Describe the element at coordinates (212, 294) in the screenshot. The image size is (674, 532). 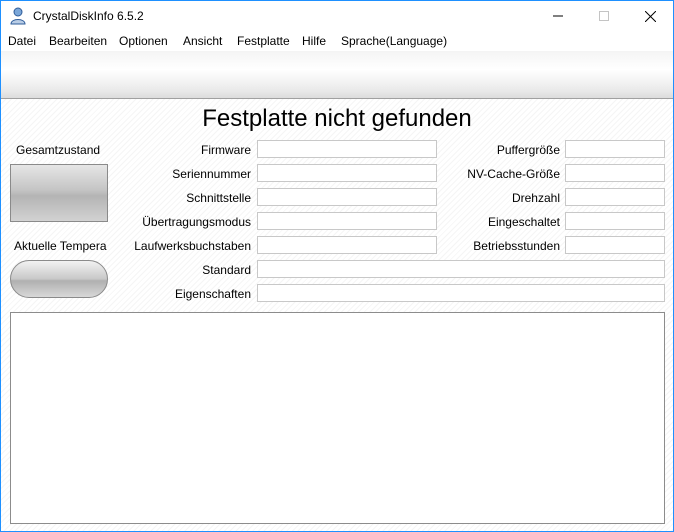
I see `features-label: Eigenschaften` at that location.